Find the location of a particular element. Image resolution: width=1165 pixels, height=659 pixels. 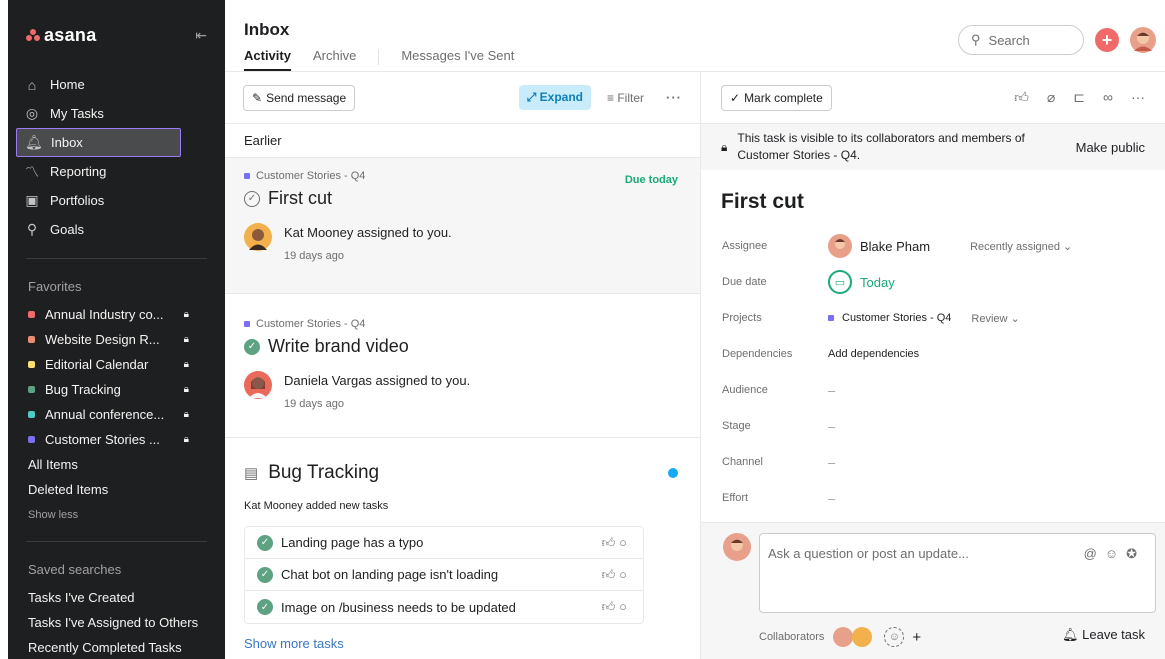

emoji-icon: ☺ is located at coordinates (1115, 553).